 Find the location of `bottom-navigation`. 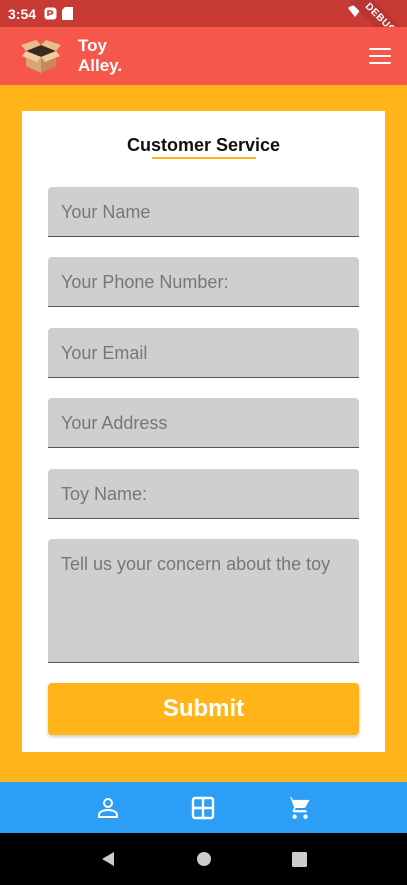

bottom-navigation is located at coordinates (203, 807).